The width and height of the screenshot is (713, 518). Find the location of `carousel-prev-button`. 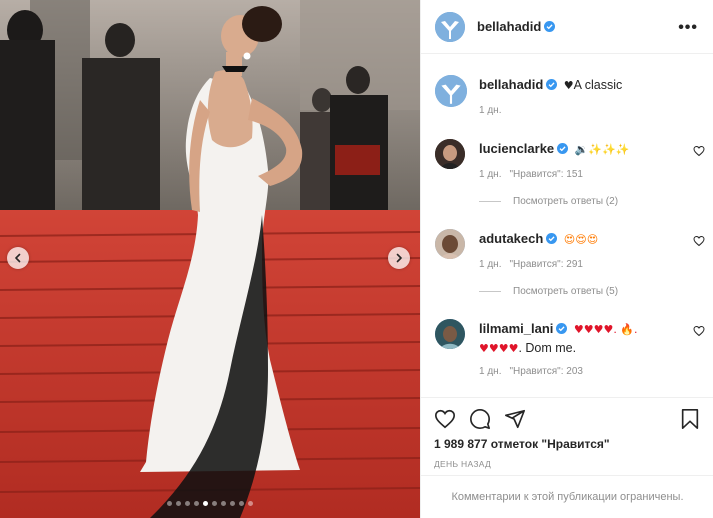

carousel-prev-button is located at coordinates (18, 258).